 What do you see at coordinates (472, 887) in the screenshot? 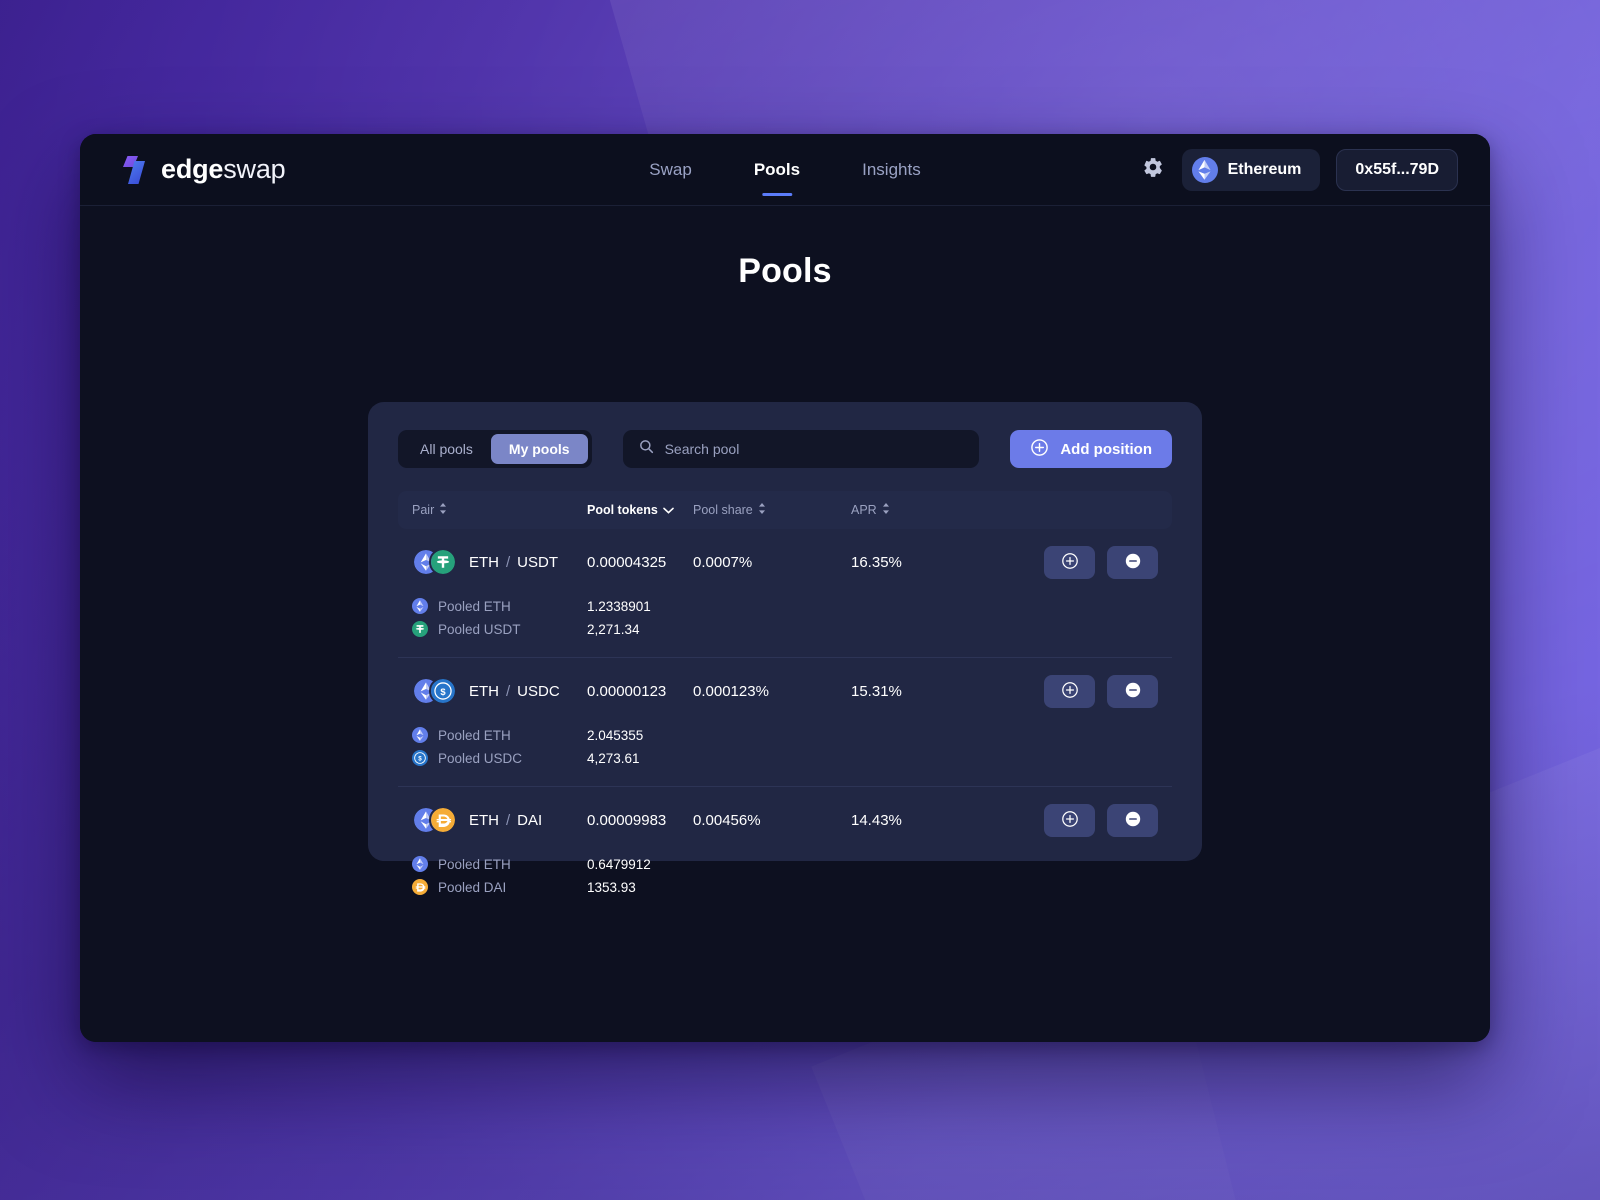
I see `pooled-balance-label: Pooled DAI` at bounding box center [472, 887].